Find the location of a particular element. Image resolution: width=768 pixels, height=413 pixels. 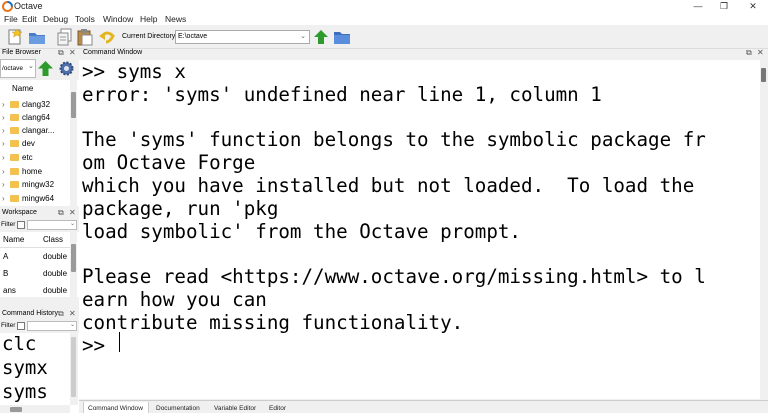

menu-debug: Debug is located at coordinates (55, 19).